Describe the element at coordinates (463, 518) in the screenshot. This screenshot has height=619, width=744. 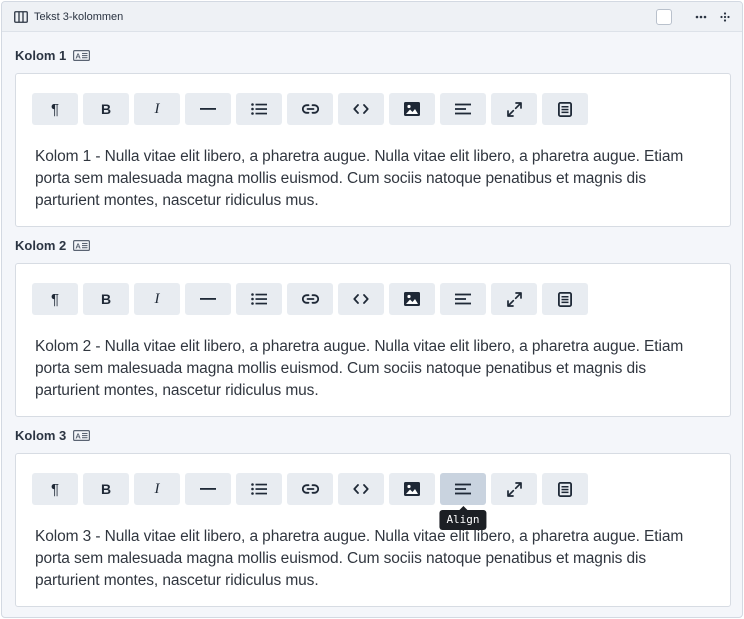
I see `tooltip: Align` at that location.